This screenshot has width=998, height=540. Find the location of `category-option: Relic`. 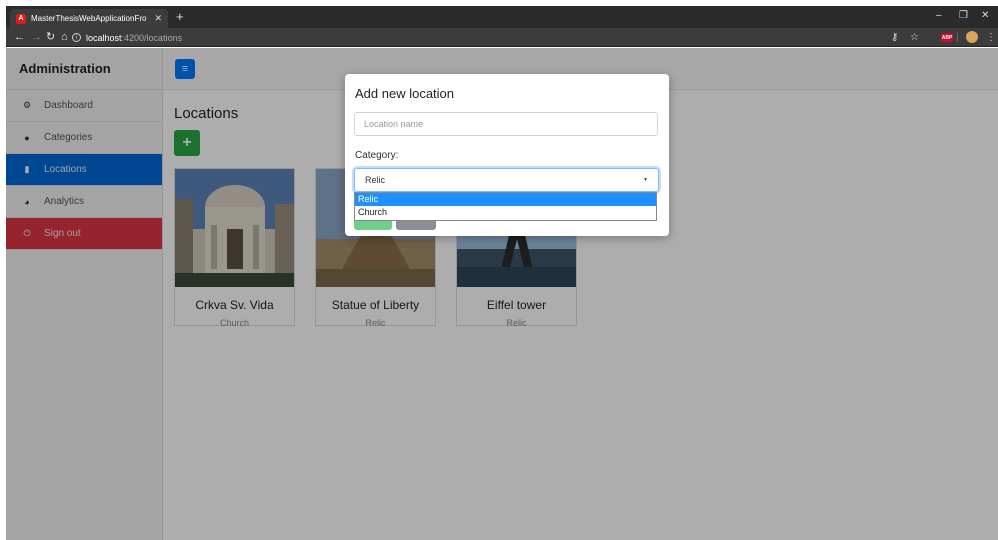

category-option: Relic is located at coordinates (505, 199).